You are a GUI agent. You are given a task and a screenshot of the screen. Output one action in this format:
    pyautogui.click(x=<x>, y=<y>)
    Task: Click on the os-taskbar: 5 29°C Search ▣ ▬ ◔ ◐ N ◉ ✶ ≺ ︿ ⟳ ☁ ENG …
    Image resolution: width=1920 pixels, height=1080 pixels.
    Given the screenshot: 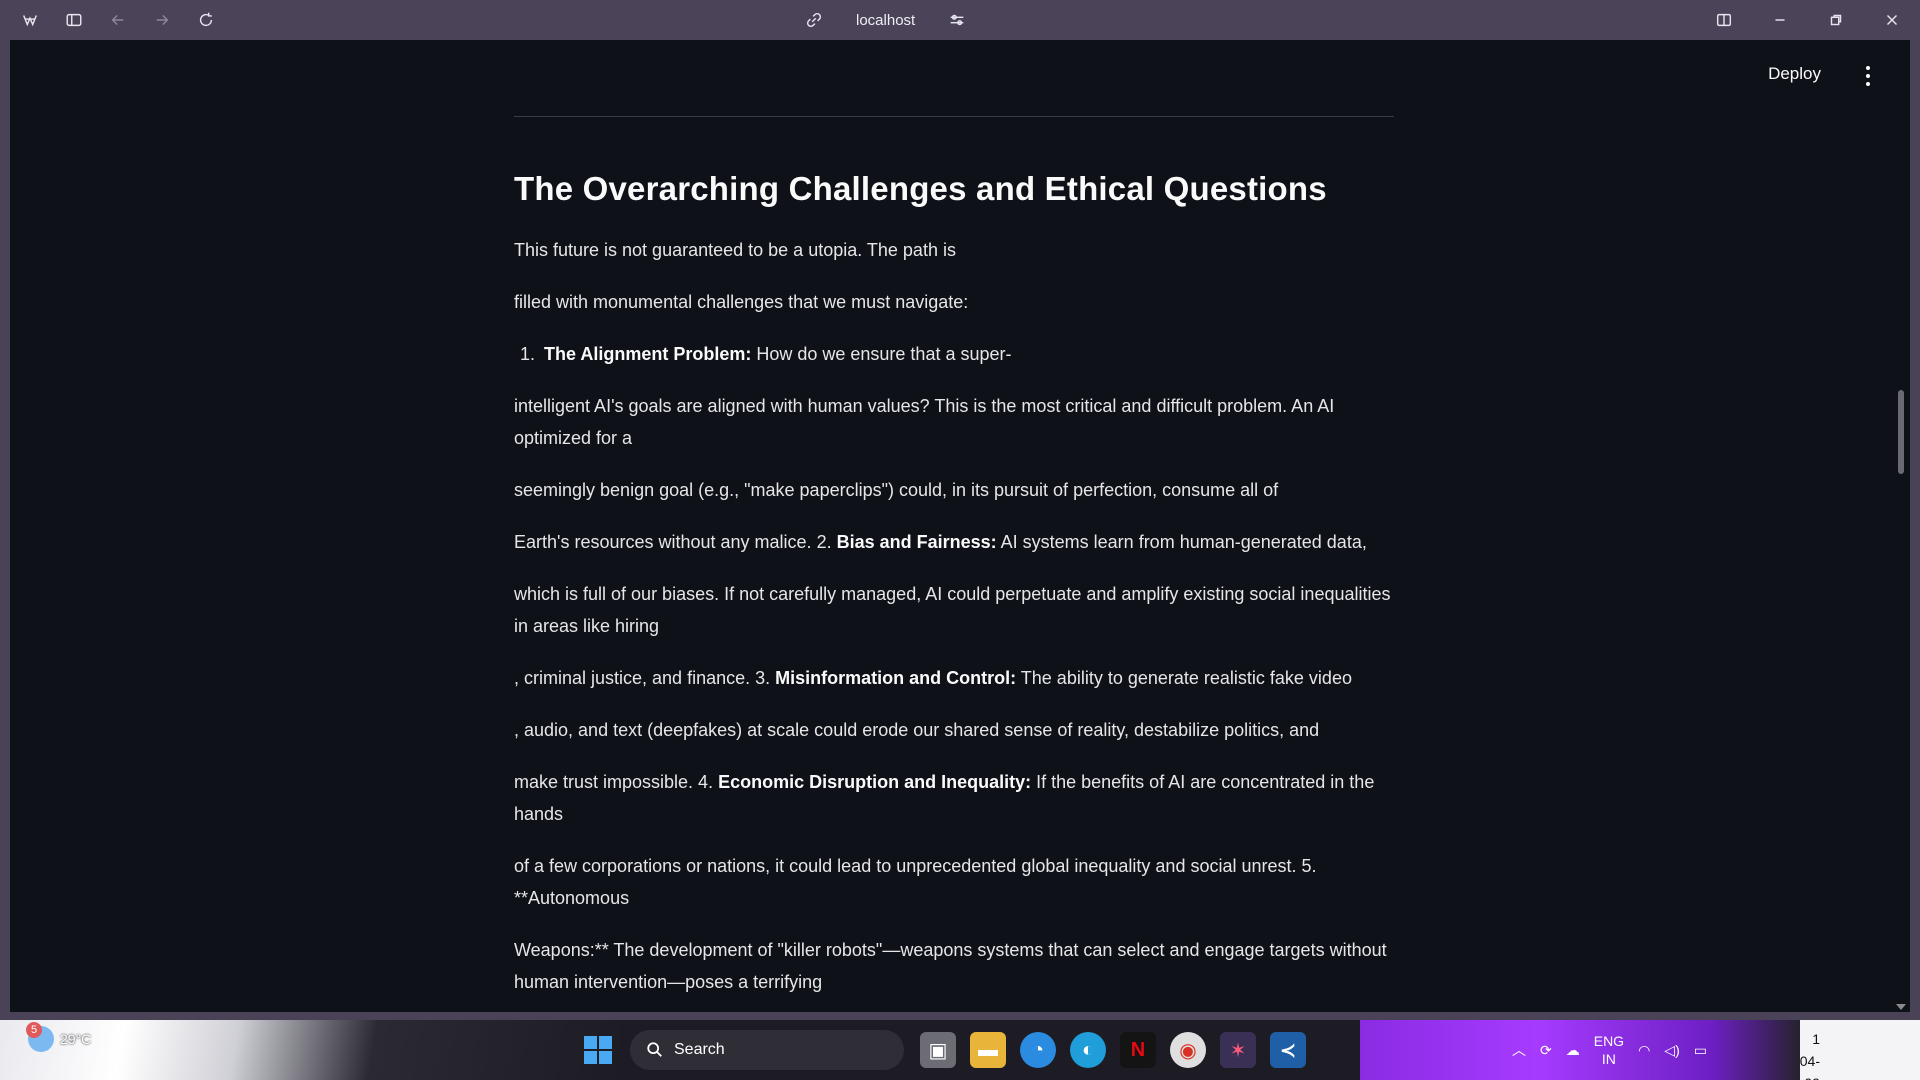 What is the action you would take?
    pyautogui.click(x=960, y=1050)
    